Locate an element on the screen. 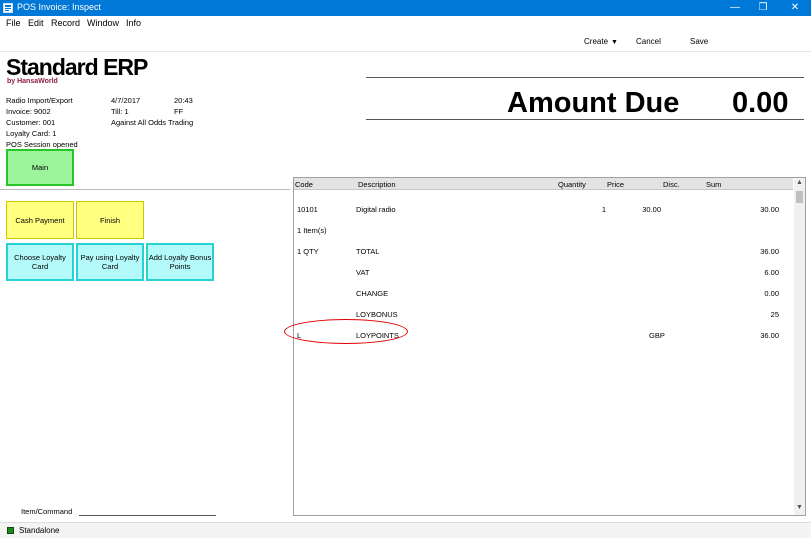 The image size is (811, 538). item-command-label: Item/Command is located at coordinates (47, 511).